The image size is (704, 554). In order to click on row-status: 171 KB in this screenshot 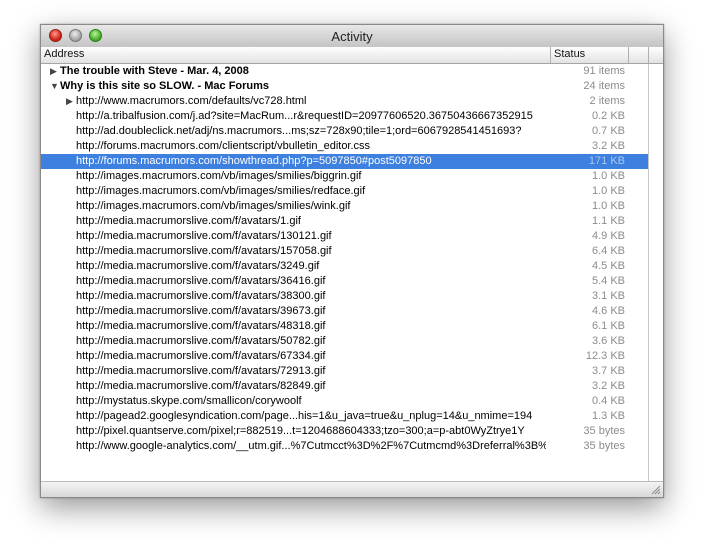, I will do `click(606, 161)`.